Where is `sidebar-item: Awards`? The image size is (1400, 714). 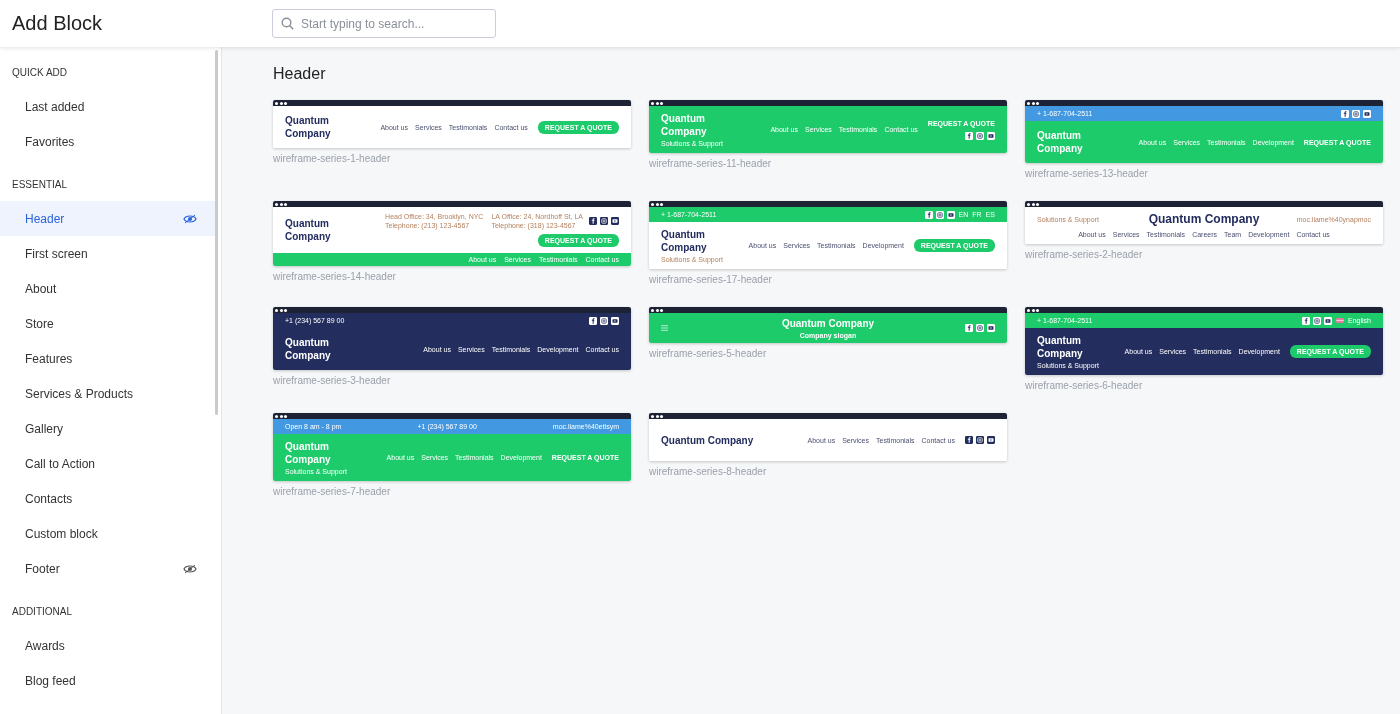
sidebar-item: Awards is located at coordinates (107, 645).